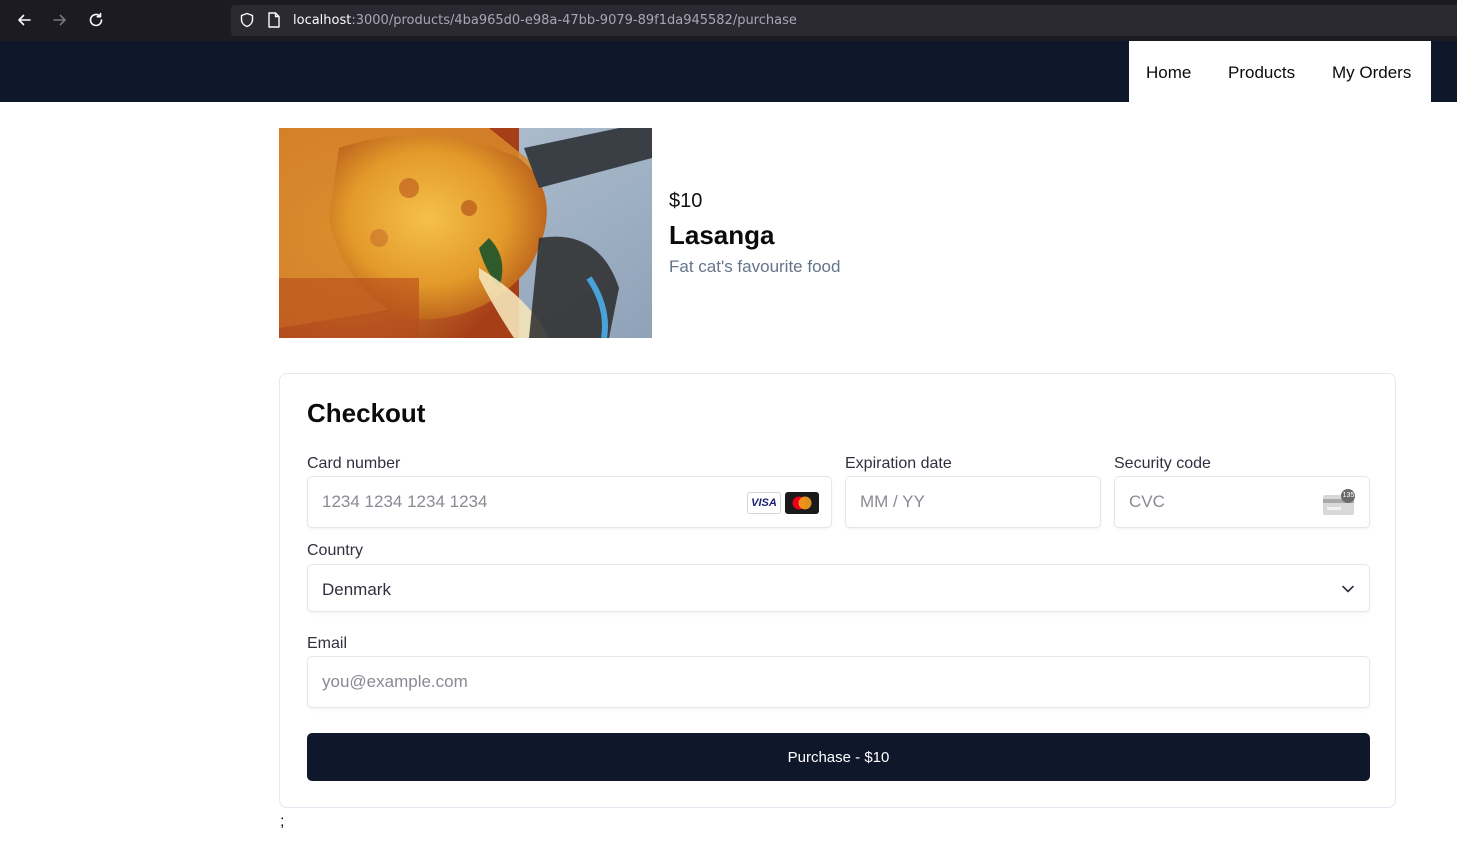  What do you see at coordinates (1168, 73) in the screenshot?
I see `nav-home: Home` at bounding box center [1168, 73].